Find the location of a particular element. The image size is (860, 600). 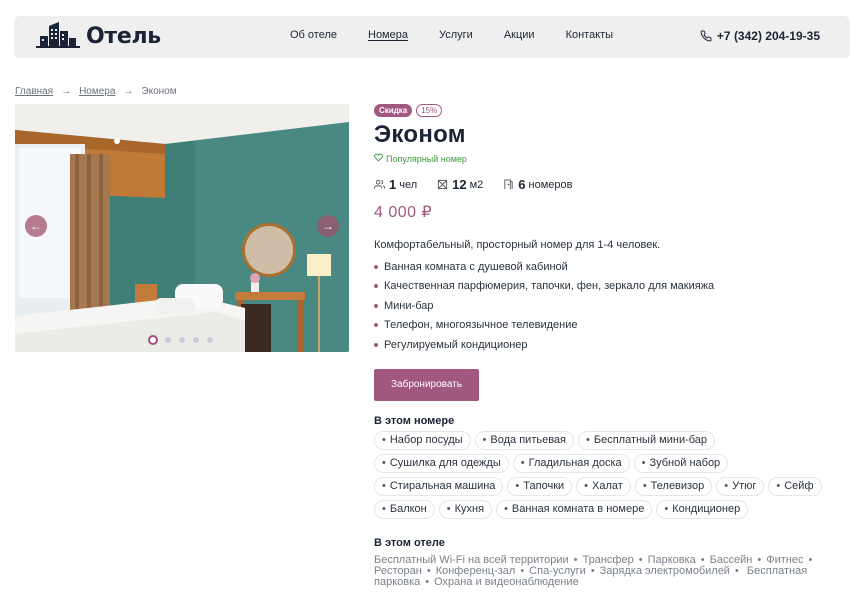

in-hotel-title: В этом отеле is located at coordinates (409, 542).